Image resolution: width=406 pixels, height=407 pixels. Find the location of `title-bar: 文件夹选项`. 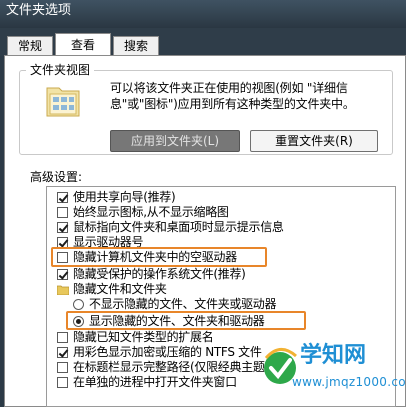

title-bar: 文件夹选项 is located at coordinates (203, 14).